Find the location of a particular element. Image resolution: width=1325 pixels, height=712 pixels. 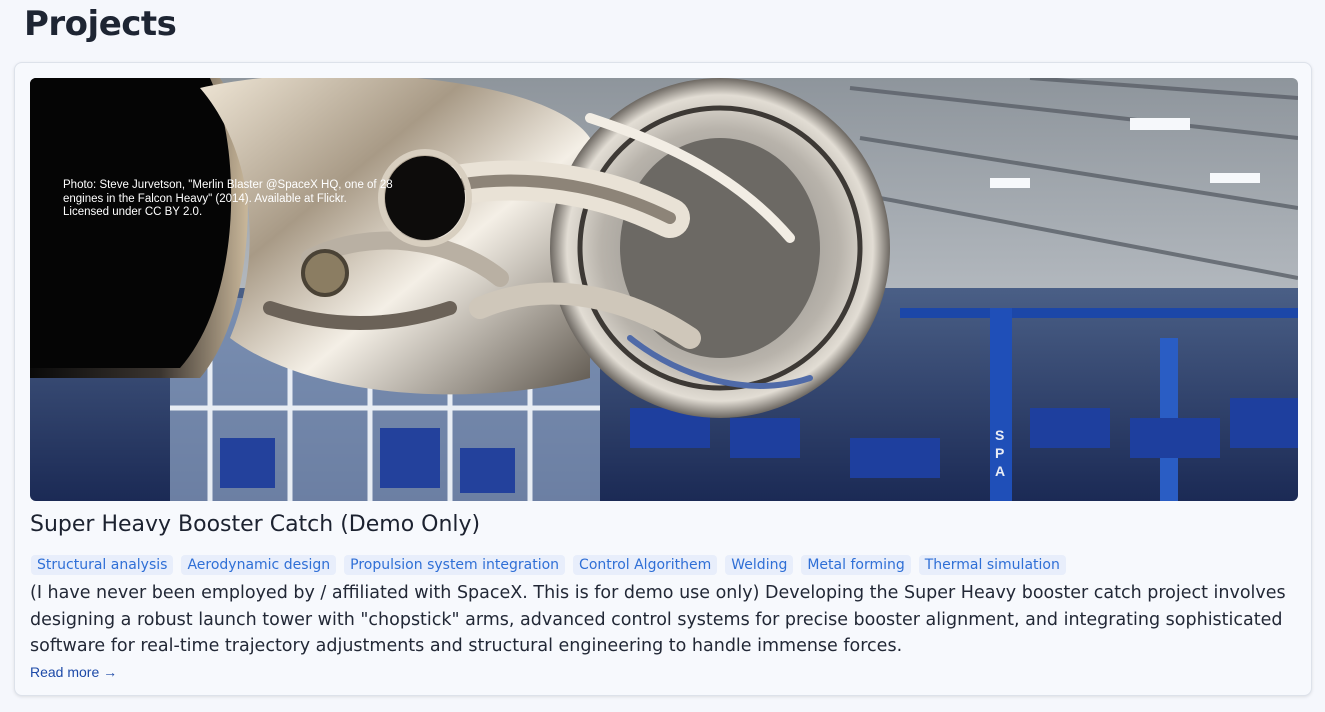

tag: Metal forming is located at coordinates (856, 565).